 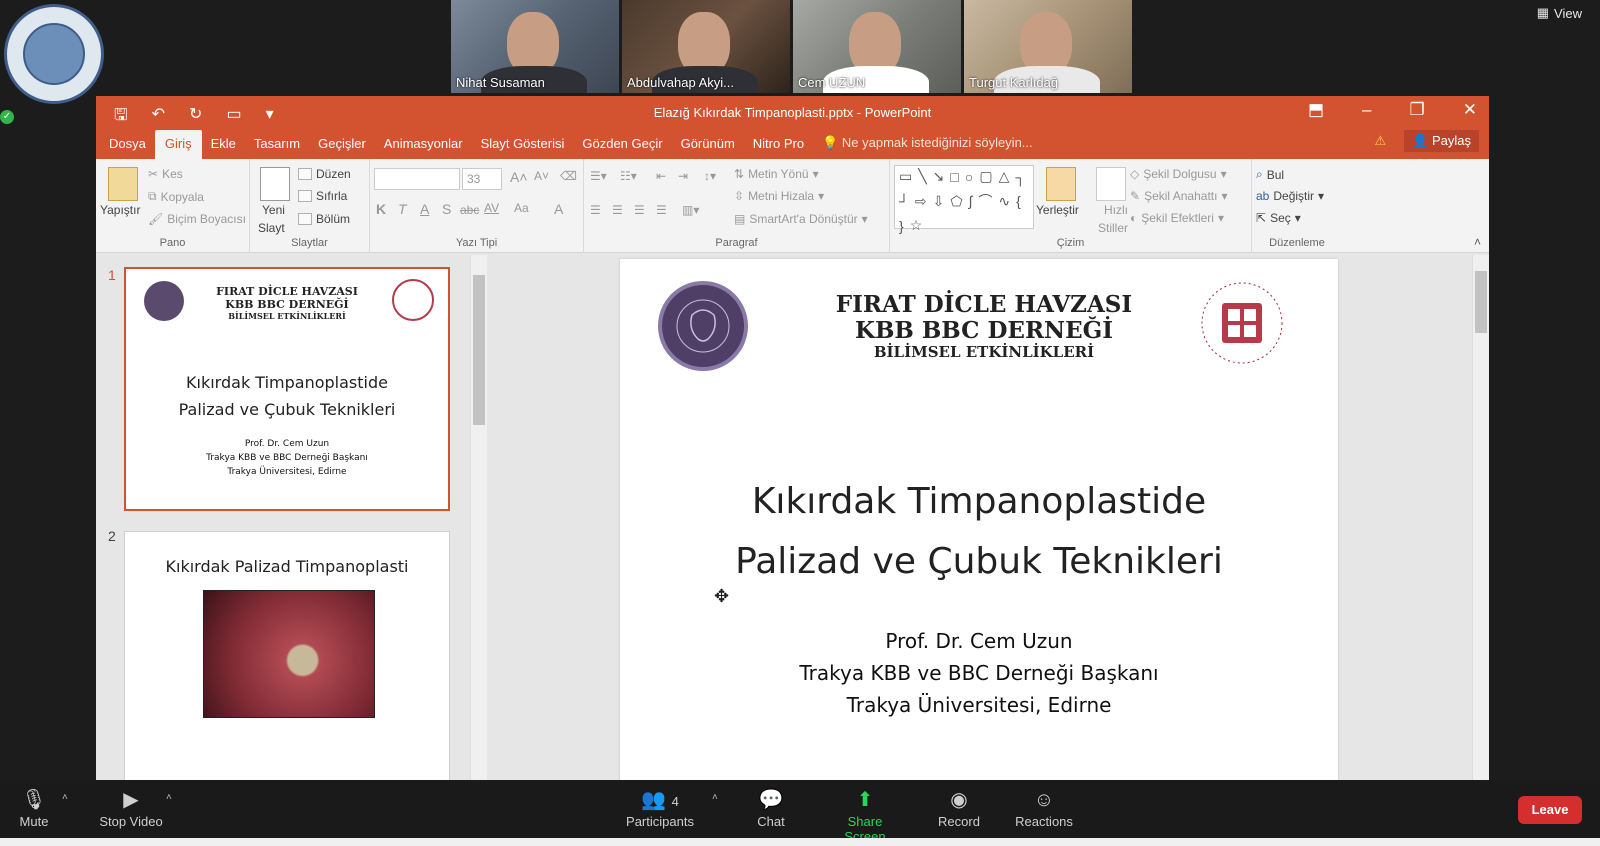 I want to click on group-label: Paragraf, so click(x=736, y=243).